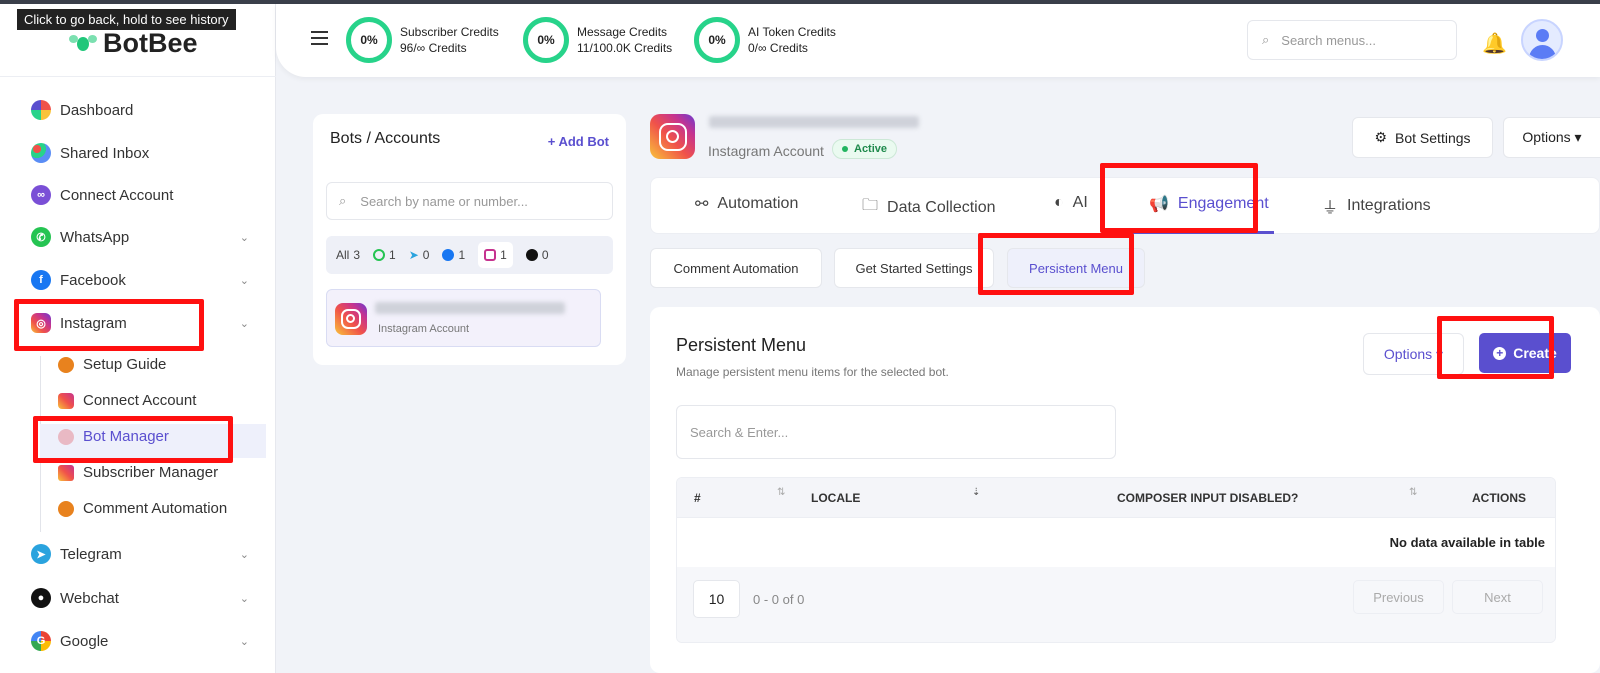 Image resolution: width=1600 pixels, height=673 pixels. I want to click on tab-data-collection: 🗀 Data Collection, so click(929, 207).